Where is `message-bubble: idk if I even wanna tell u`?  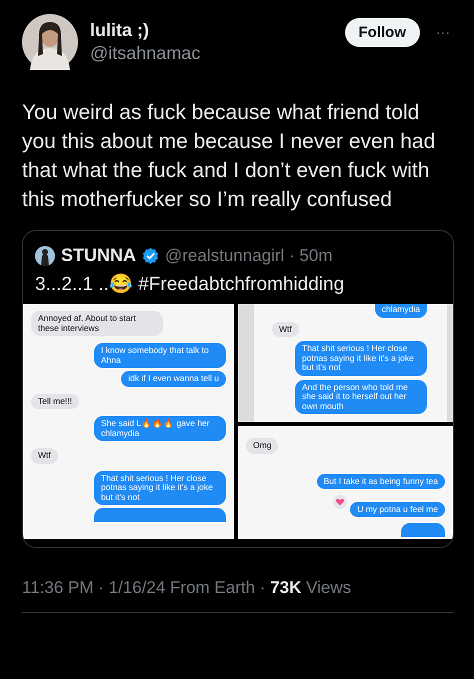 message-bubble: idk if I even wanna tell u is located at coordinates (173, 378).